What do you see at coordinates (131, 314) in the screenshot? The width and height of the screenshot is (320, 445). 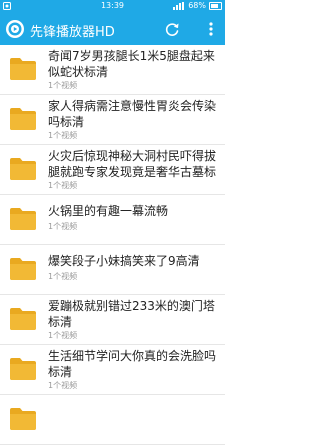 I see `item-title: 爱蹦极就别错过233米的澳门塔标清` at bounding box center [131, 314].